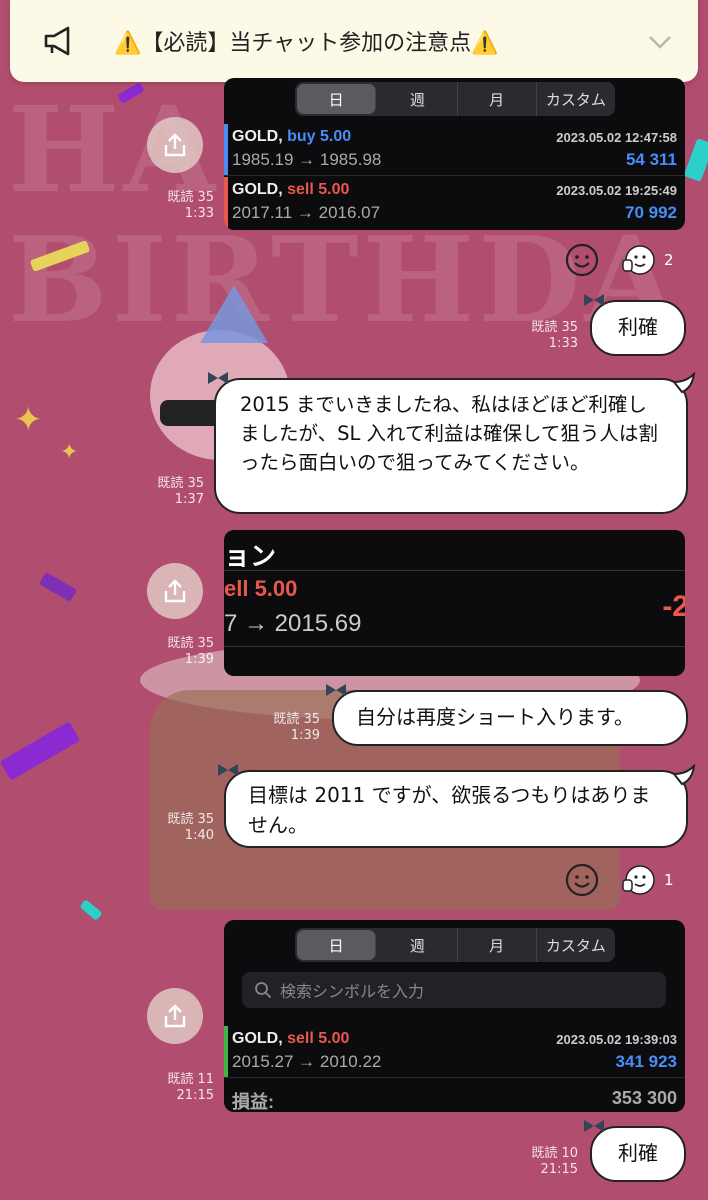 Image resolution: width=708 pixels, height=1200 pixels. I want to click on trade-pnl: 70 992, so click(651, 212).